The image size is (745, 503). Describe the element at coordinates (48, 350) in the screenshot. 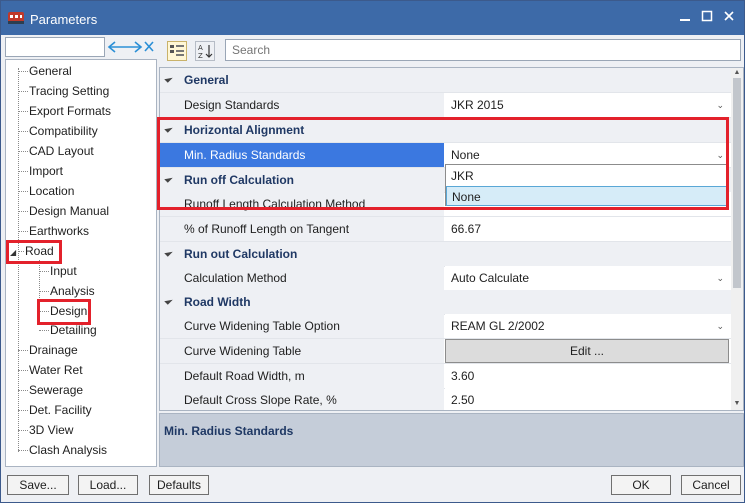

I see `tree-item-drainage: Drainage` at that location.